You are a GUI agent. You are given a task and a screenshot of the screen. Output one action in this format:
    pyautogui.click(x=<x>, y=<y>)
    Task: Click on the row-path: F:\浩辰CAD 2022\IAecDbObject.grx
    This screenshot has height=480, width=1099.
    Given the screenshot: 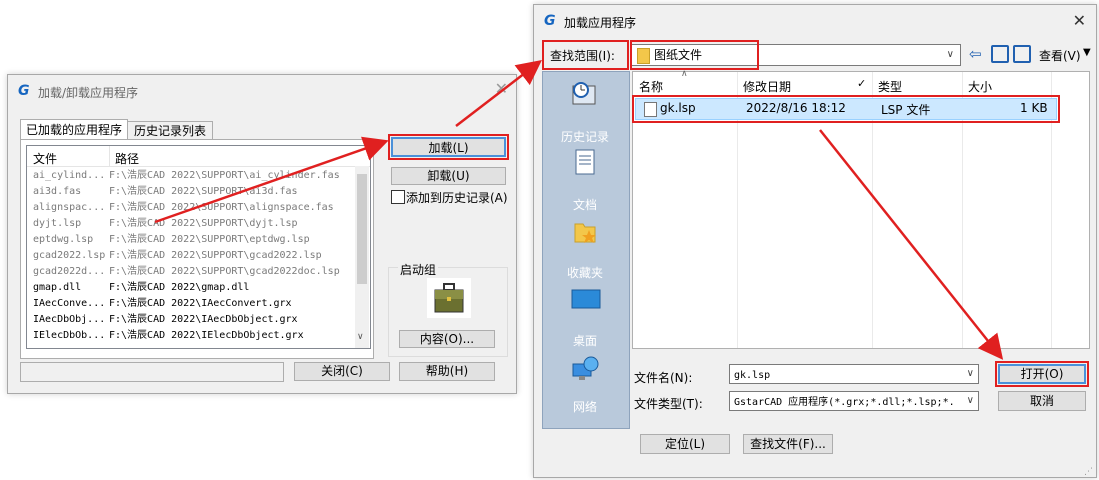 What is the action you would take?
    pyautogui.click(x=203, y=319)
    